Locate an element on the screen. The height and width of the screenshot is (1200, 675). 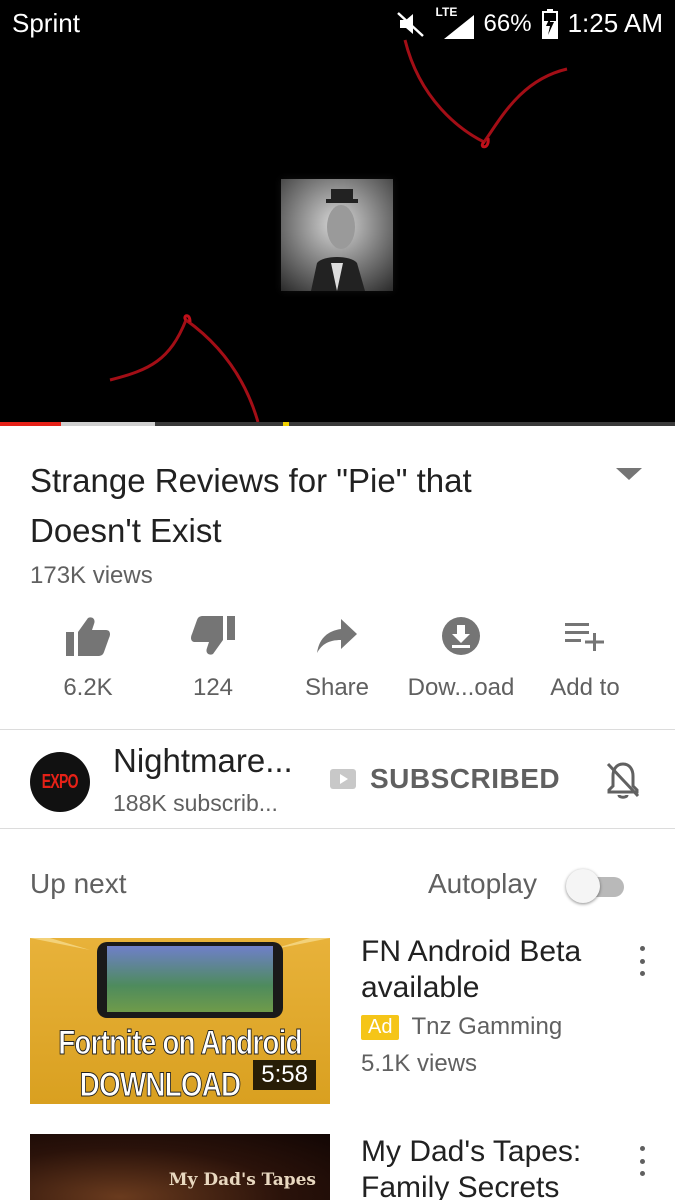
ad-badge: Ad is located at coordinates (380, 1027).